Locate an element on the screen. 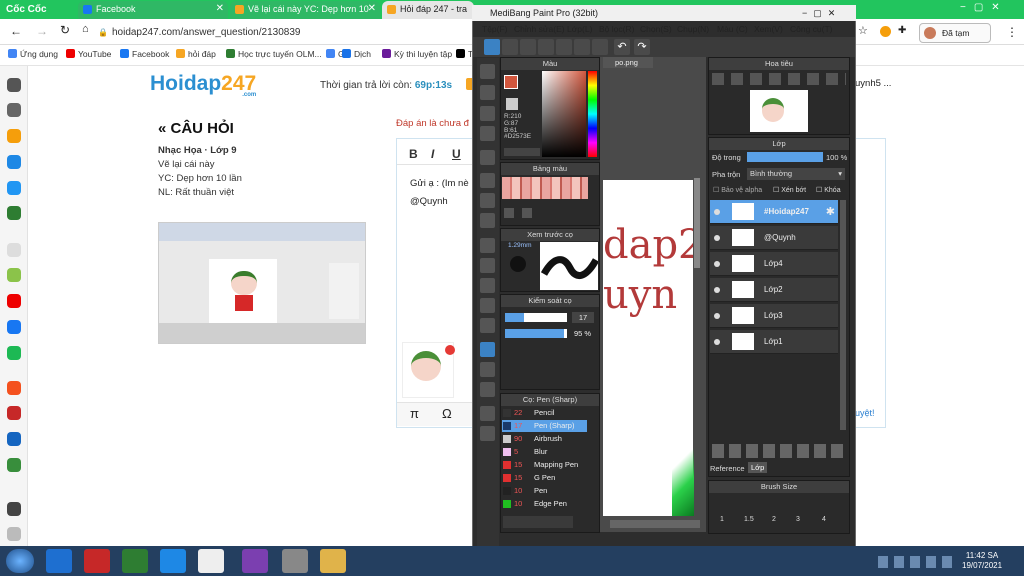 The height and width of the screenshot is (576, 1024). brush-item-selected: 17 Pen (Sharp) is located at coordinates (544, 426).